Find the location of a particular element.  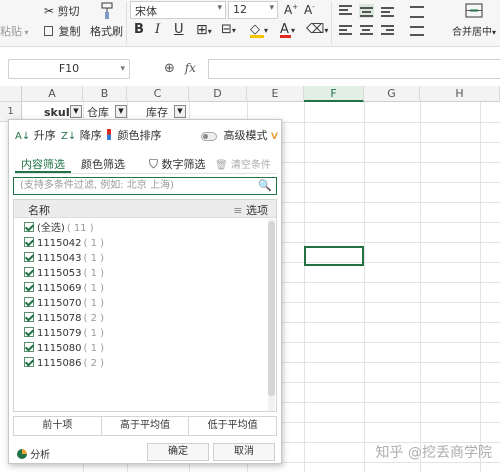

select-all-corner is located at coordinates (11, 94).